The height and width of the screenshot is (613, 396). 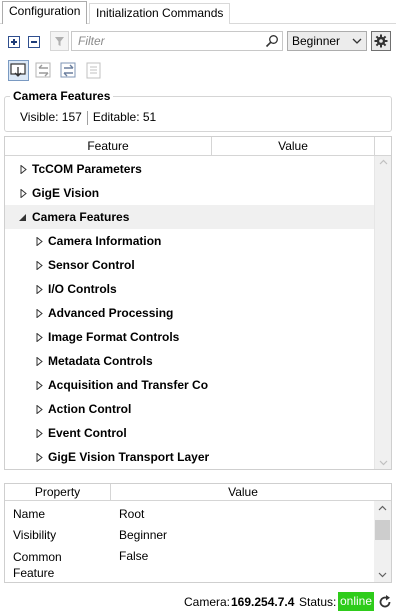 What do you see at coordinates (114, 337) in the screenshot?
I see `tree-row-label: Image Format Controls` at bounding box center [114, 337].